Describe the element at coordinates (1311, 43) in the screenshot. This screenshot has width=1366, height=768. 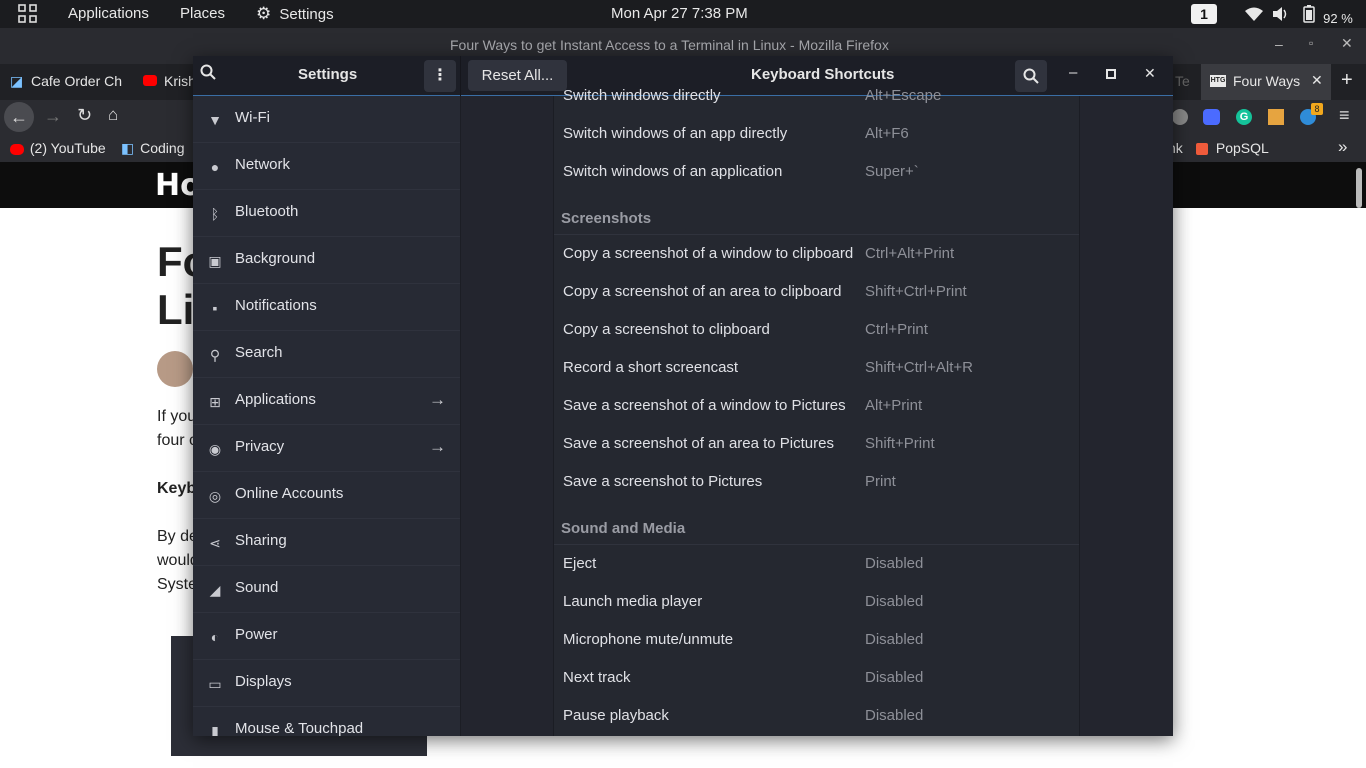
I see `ff-maximize-button: ▫` at that location.